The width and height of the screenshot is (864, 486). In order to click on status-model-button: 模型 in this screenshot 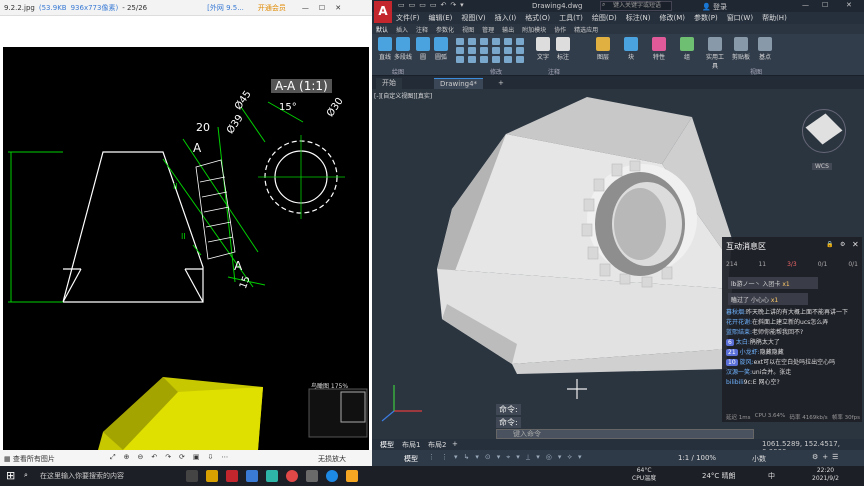, I will do `click(411, 459)`.